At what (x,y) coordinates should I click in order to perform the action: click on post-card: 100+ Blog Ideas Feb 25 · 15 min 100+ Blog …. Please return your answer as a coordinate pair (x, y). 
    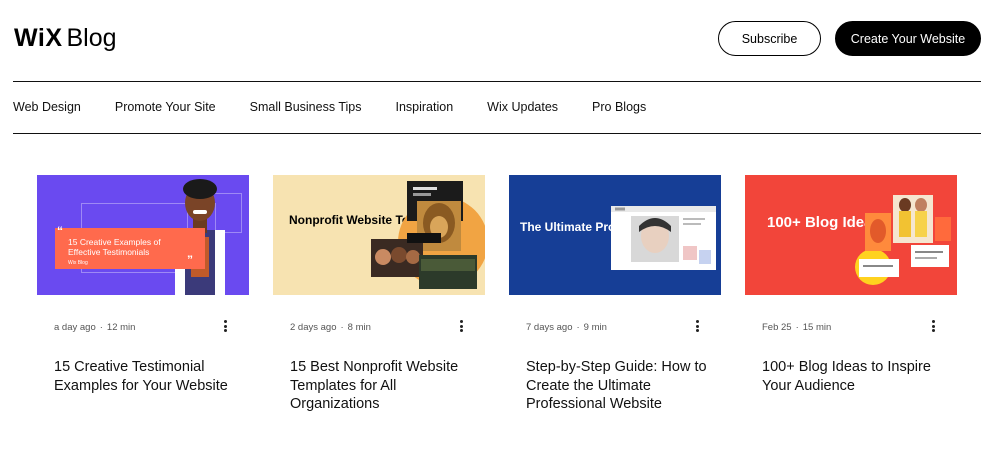
    Looking at the image, I should click on (851, 284).